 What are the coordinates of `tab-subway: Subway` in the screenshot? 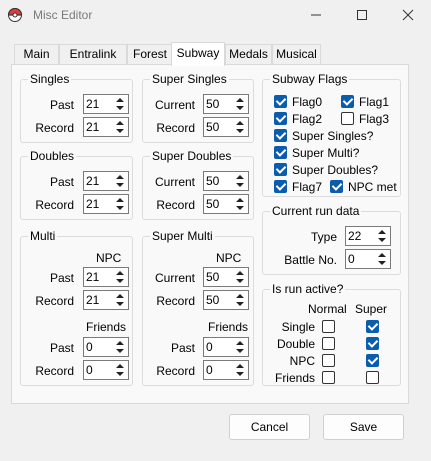 It's located at (198, 54).